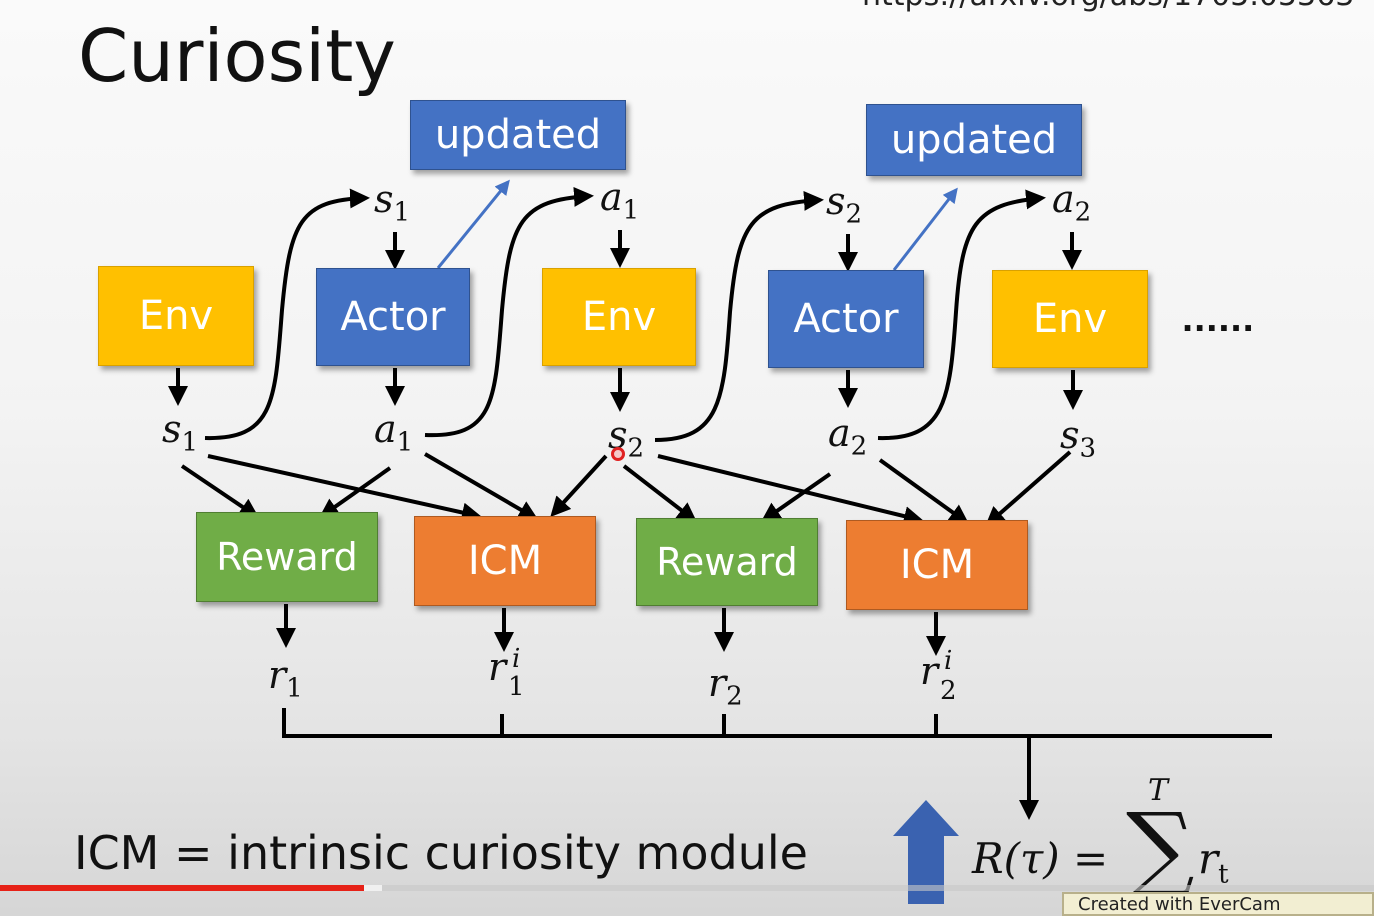  Describe the element at coordinates (180, 432) in the screenshot. I see `var-s1: s1` at that location.